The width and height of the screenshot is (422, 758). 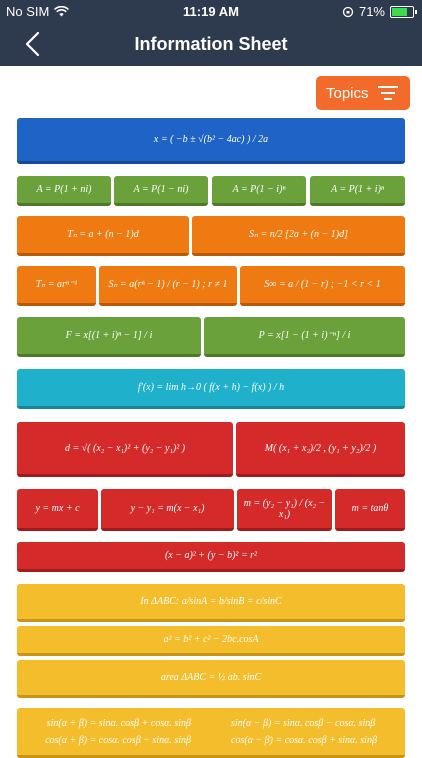 I want to click on formula-text: x = ( −b ± √(b² − 4ac) ) / 2a, so click(x=211, y=139).